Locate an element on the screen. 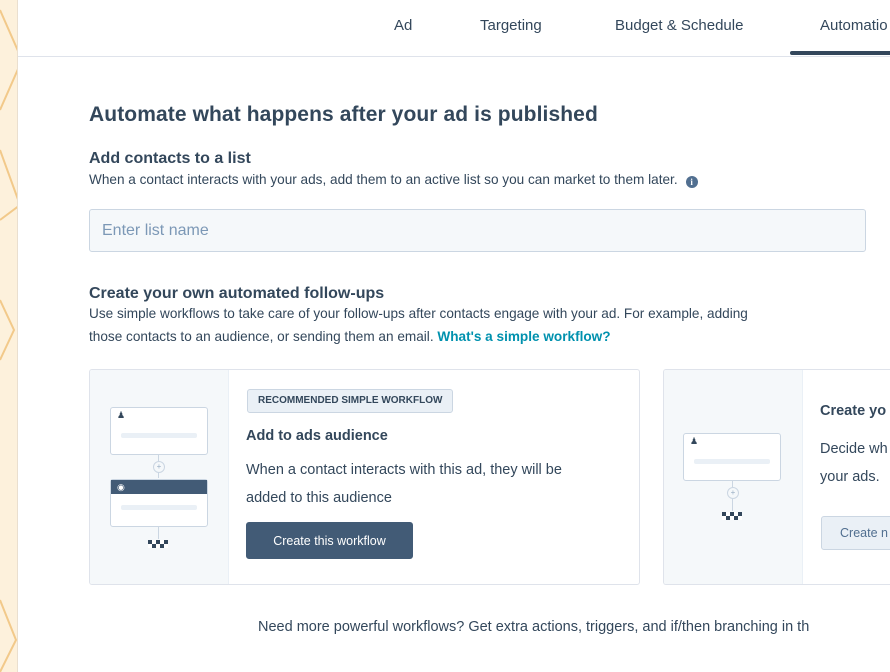  card-body-line2: your ads. is located at coordinates (850, 477).